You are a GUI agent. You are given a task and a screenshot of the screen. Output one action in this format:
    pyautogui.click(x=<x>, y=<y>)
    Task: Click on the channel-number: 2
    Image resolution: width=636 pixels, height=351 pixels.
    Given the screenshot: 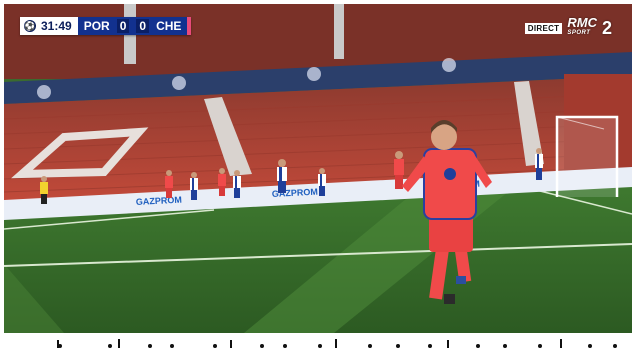 What is the action you would take?
    pyautogui.click(x=606, y=27)
    